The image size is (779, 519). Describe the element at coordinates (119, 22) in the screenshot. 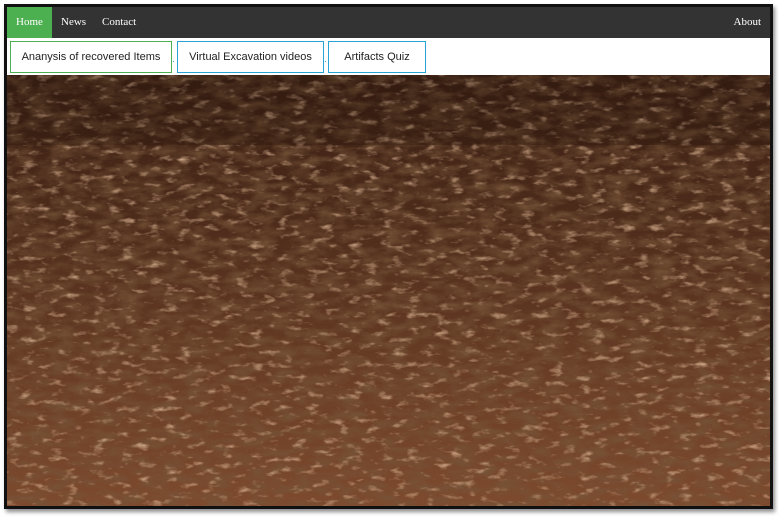

I see `nav-contact-link: Contact` at that location.